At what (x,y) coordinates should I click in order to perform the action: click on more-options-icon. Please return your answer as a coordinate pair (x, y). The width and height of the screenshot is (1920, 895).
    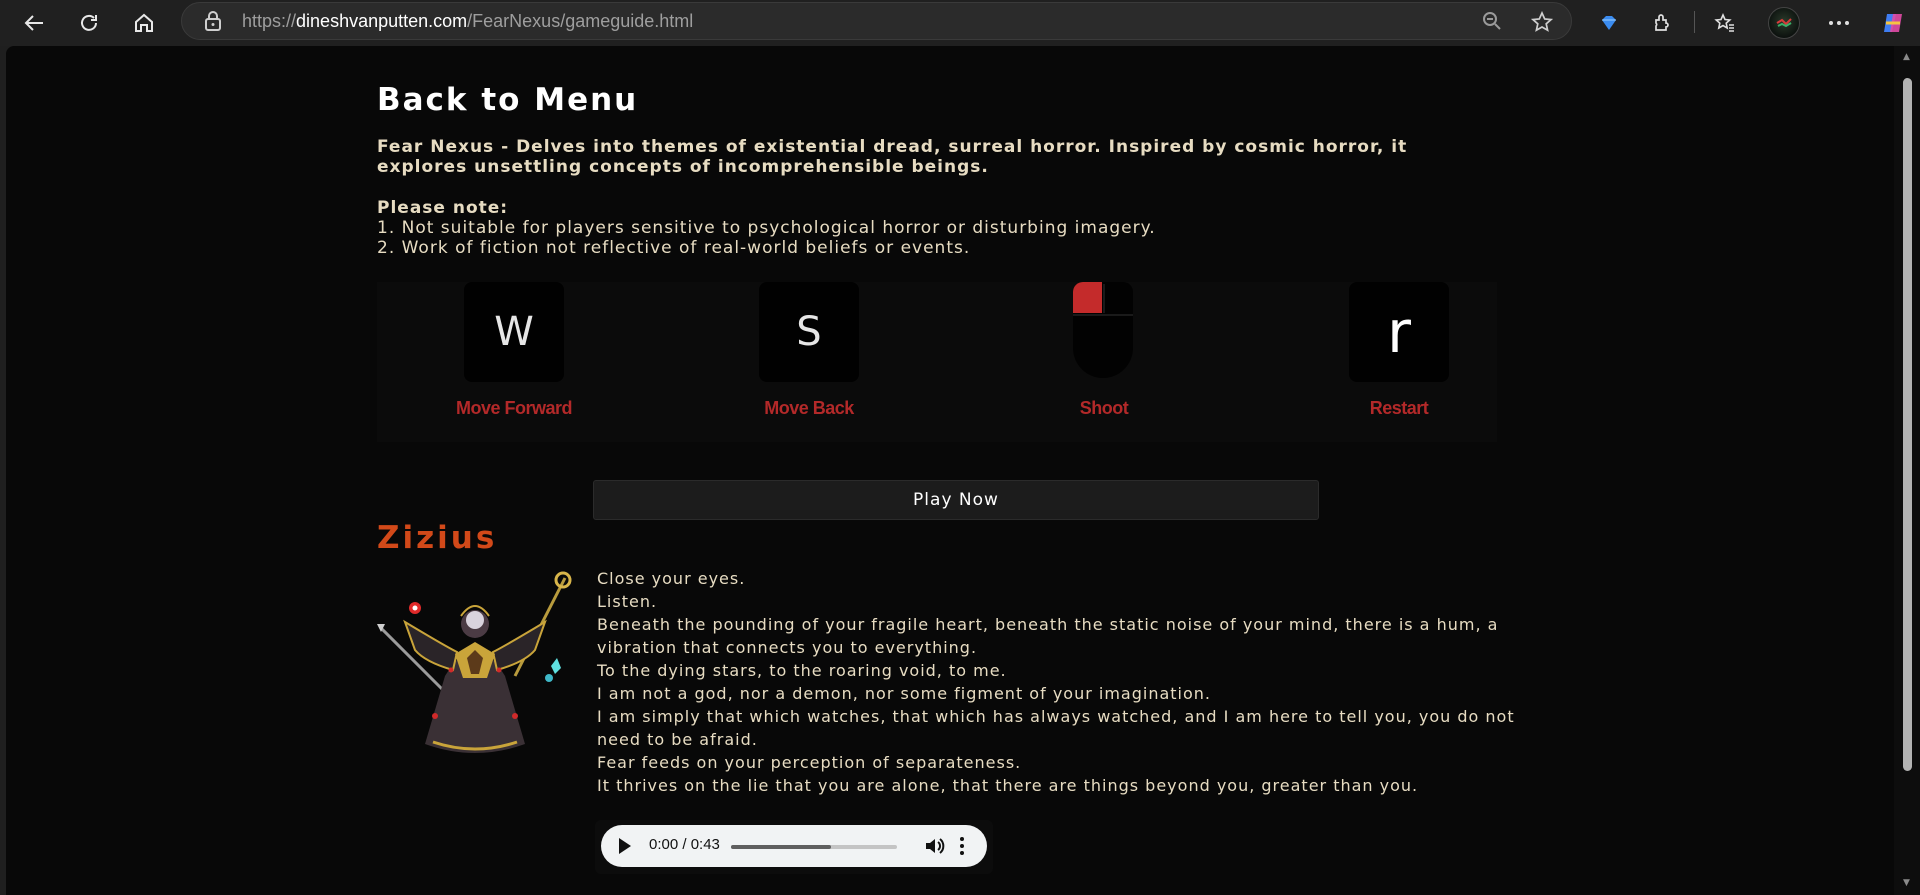
    Looking at the image, I should click on (1839, 23).